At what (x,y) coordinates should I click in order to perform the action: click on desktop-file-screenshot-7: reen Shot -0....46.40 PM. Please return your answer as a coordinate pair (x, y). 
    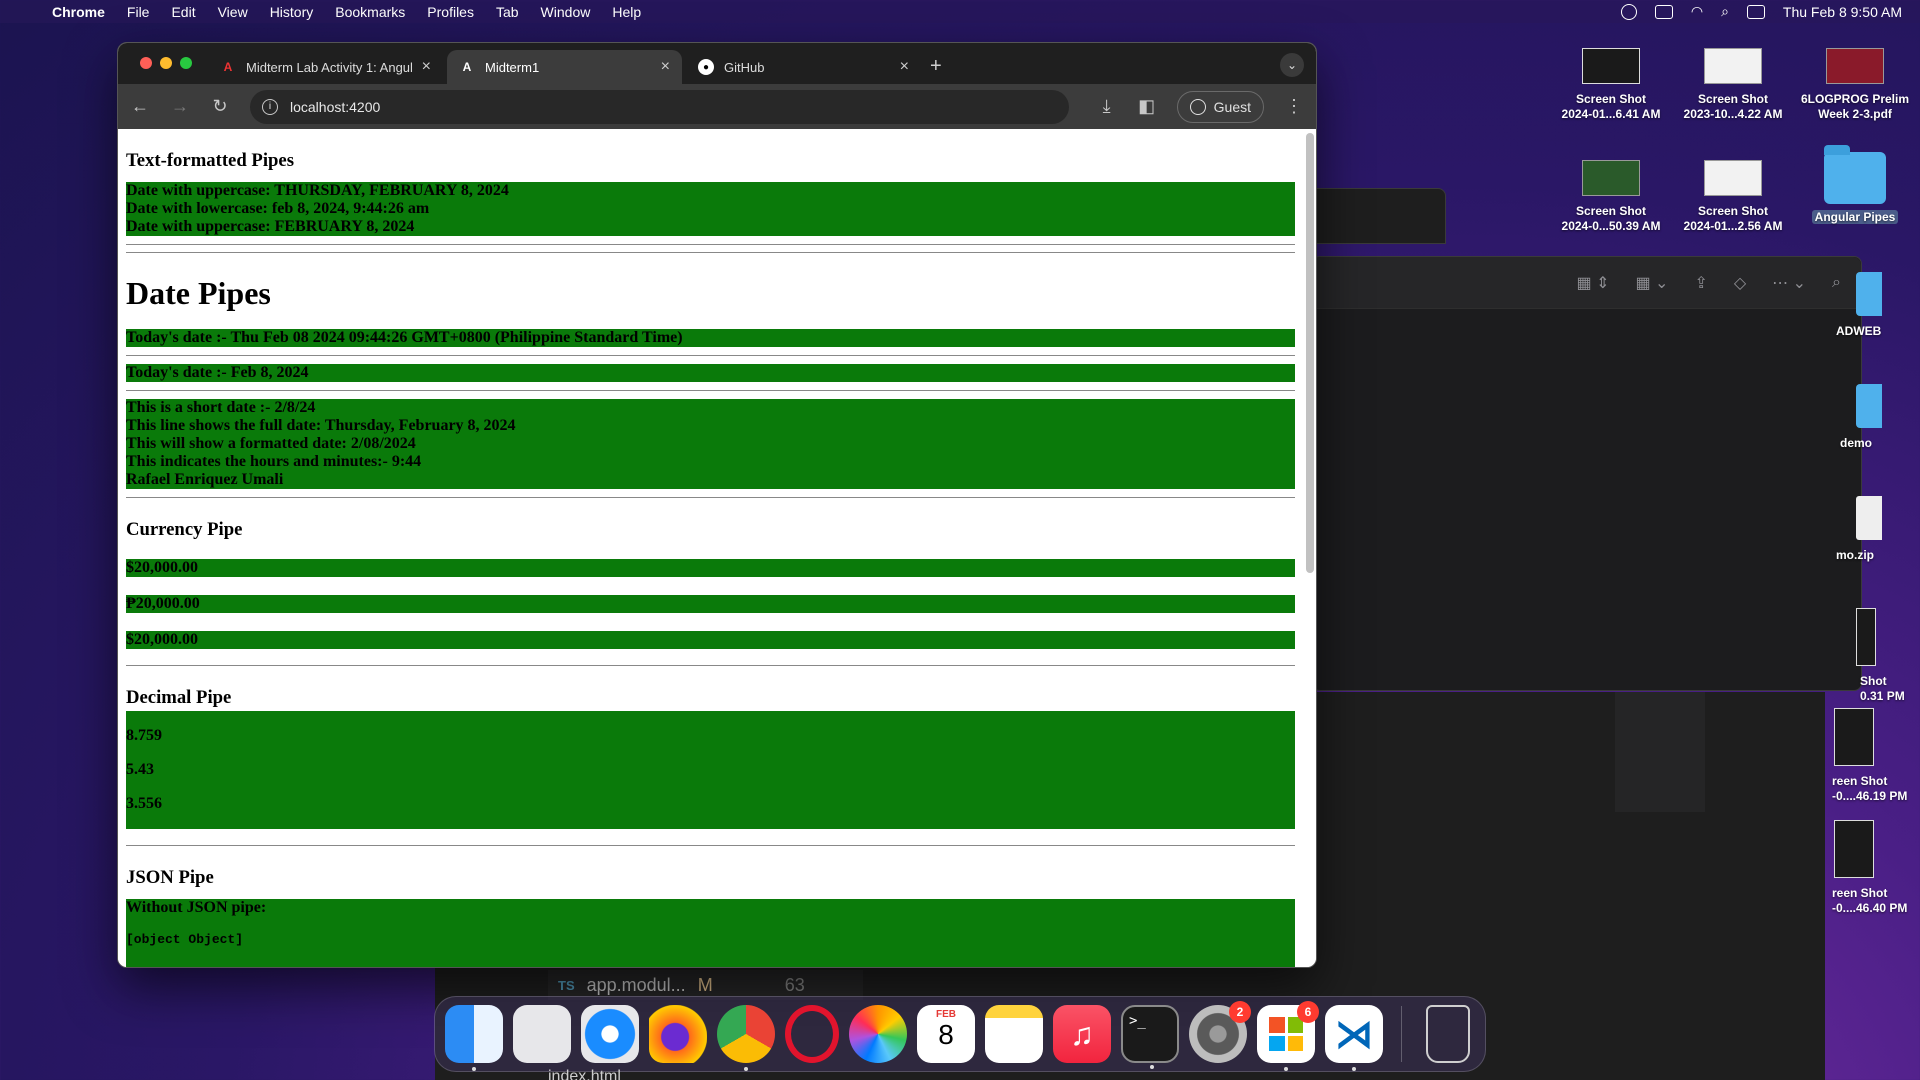
    Looking at the image, I should click on (1869, 868).